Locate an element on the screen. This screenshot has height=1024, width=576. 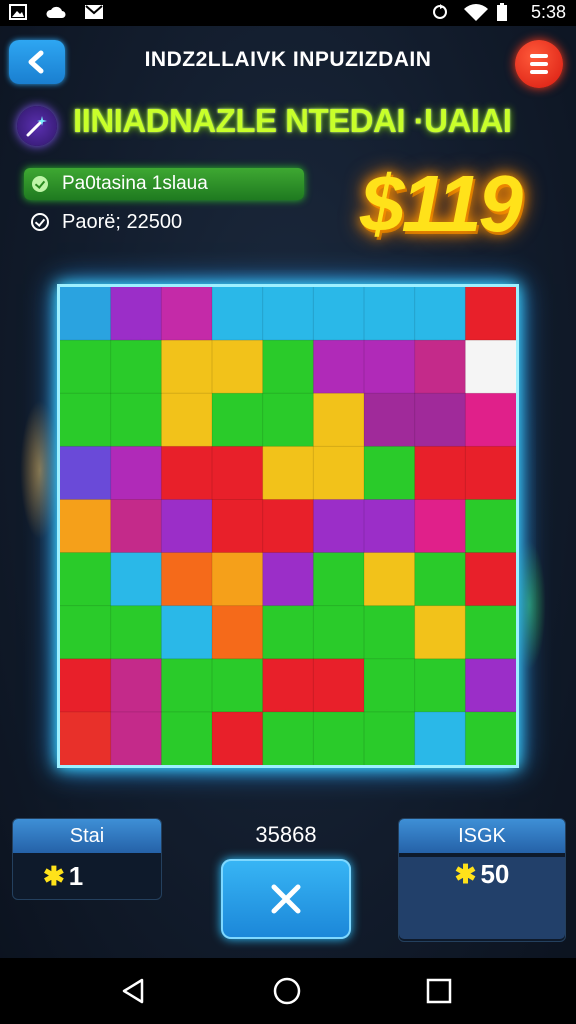
check-circle-icon is located at coordinates (40, 222).